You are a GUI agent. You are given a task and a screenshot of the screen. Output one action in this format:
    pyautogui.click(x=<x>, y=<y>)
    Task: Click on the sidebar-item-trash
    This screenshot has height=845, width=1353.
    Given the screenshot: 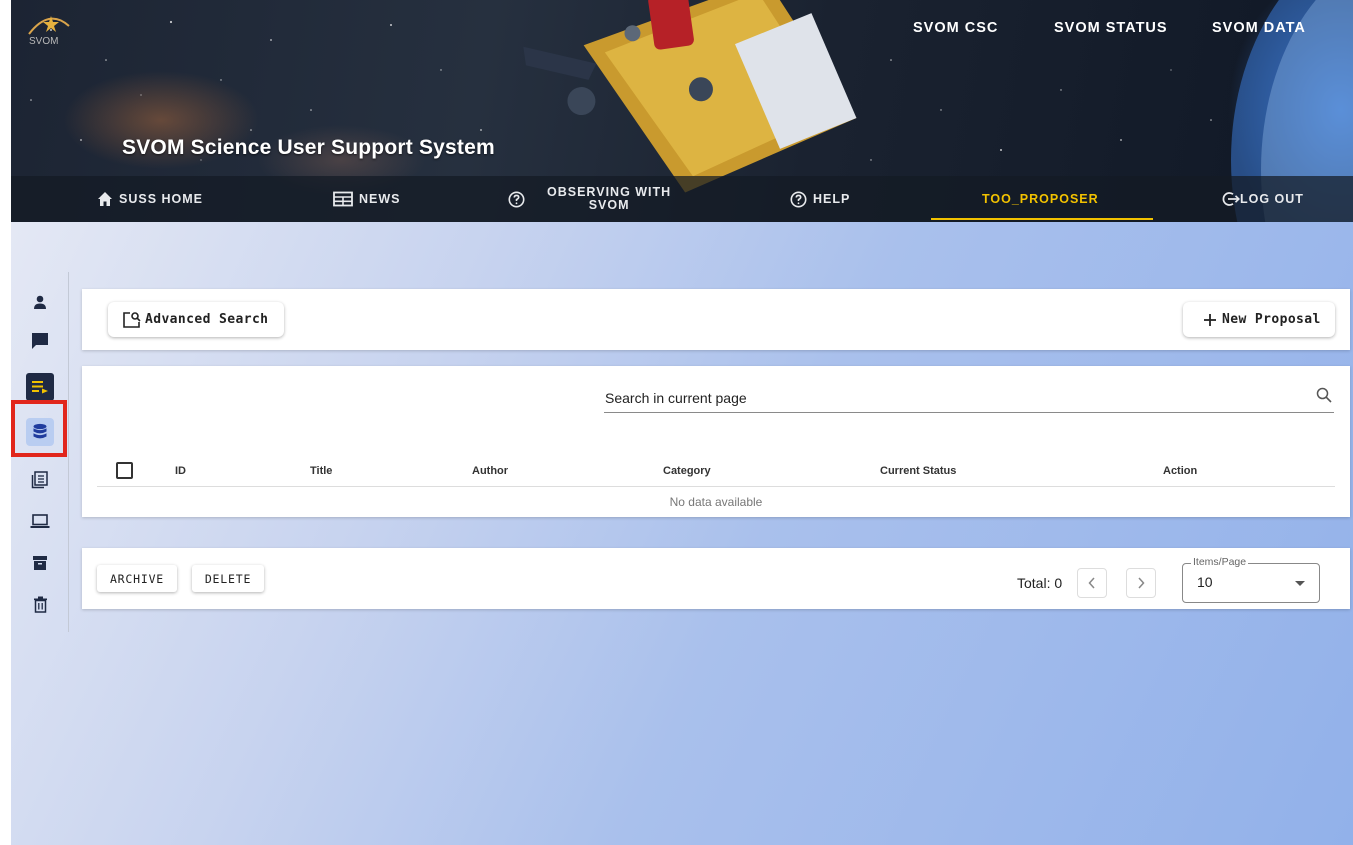 What is the action you would take?
    pyautogui.click(x=40, y=604)
    